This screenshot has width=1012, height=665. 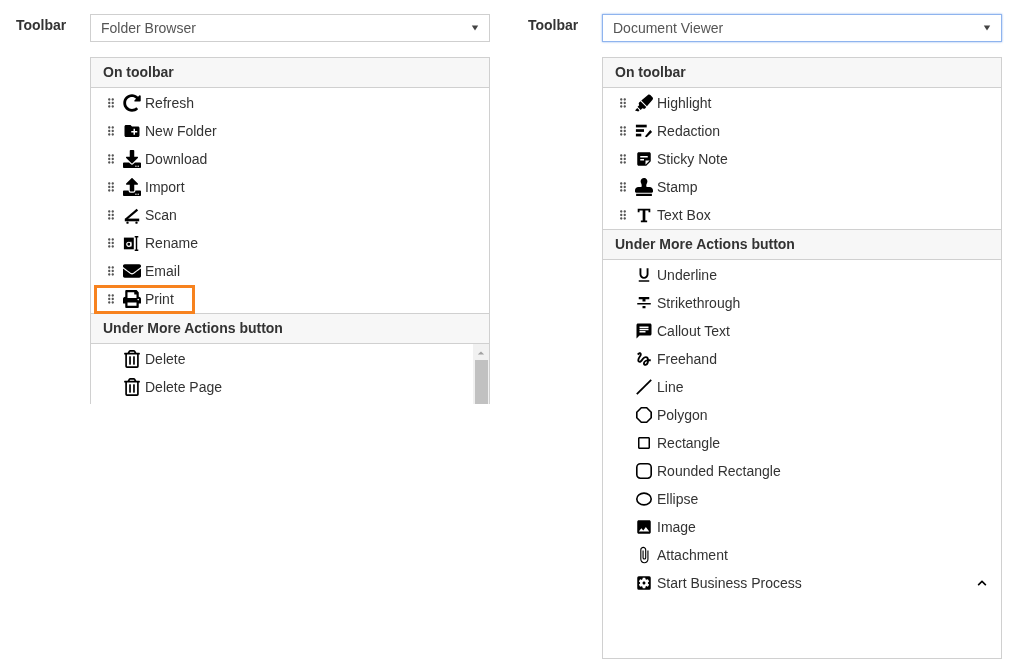 I want to click on toolbar-item-label: Delete, so click(x=165, y=359).